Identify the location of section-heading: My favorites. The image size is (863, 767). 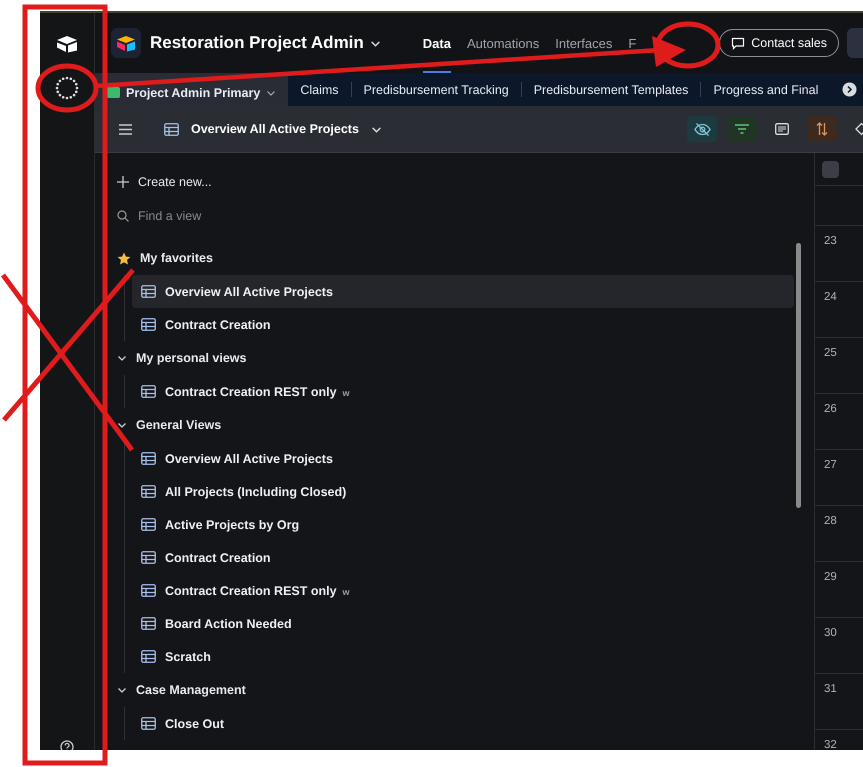
(176, 258).